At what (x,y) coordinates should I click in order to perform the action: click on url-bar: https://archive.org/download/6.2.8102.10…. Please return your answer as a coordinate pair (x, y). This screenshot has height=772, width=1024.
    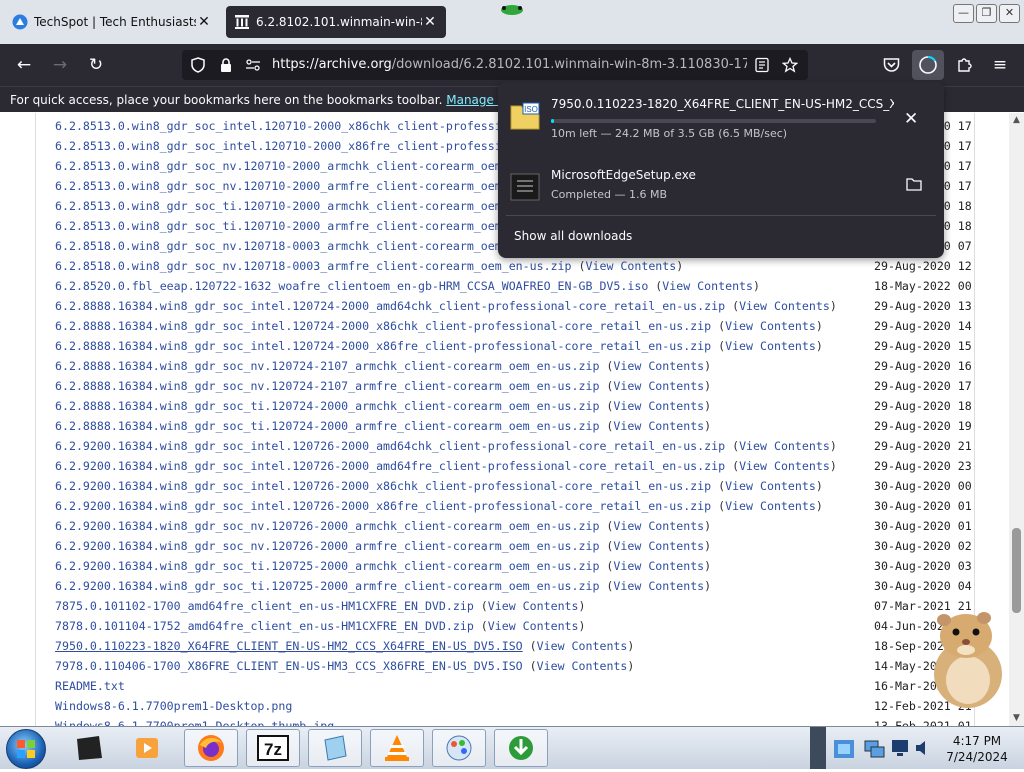
    Looking at the image, I should click on (495, 65).